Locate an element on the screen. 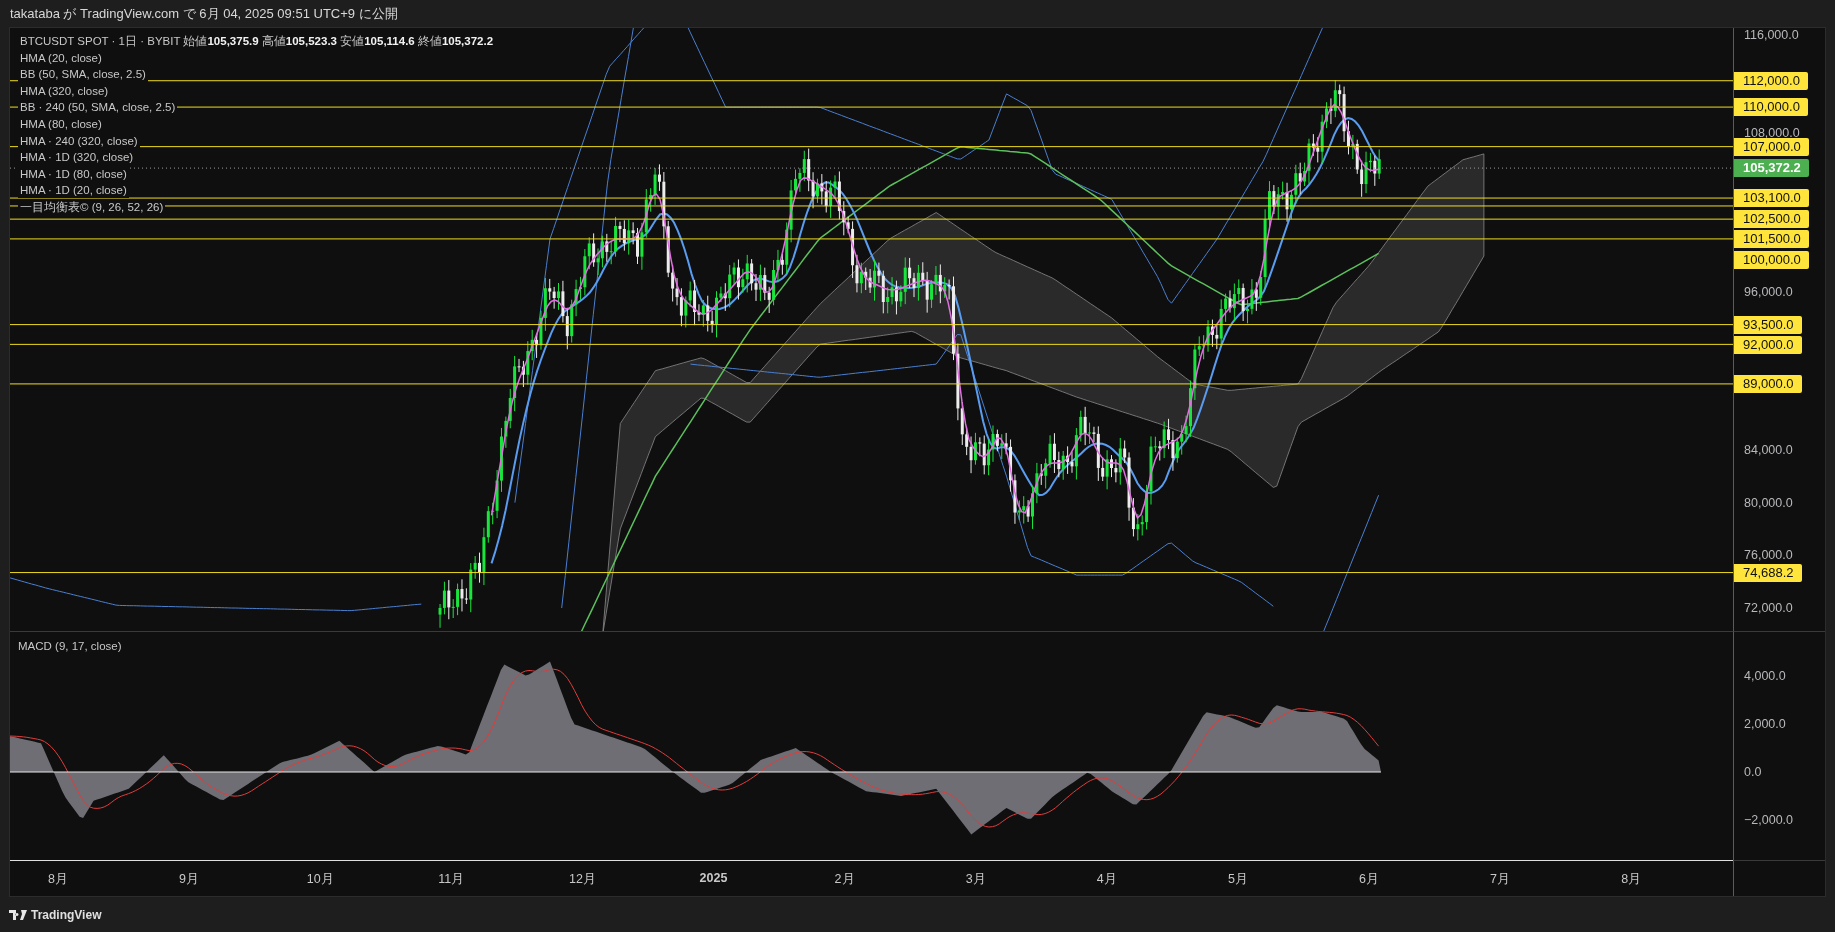  price-tick: 72,000.0 is located at coordinates (1768, 608).